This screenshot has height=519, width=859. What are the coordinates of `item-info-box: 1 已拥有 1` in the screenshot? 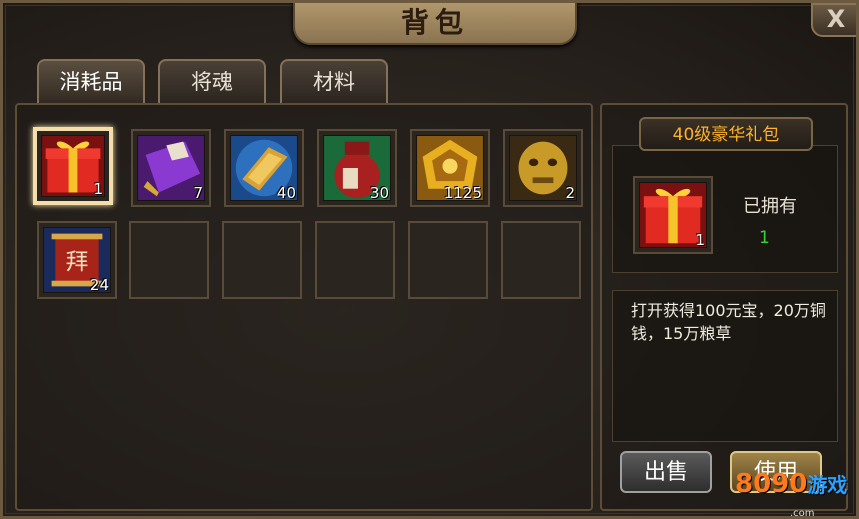 It's located at (725, 209).